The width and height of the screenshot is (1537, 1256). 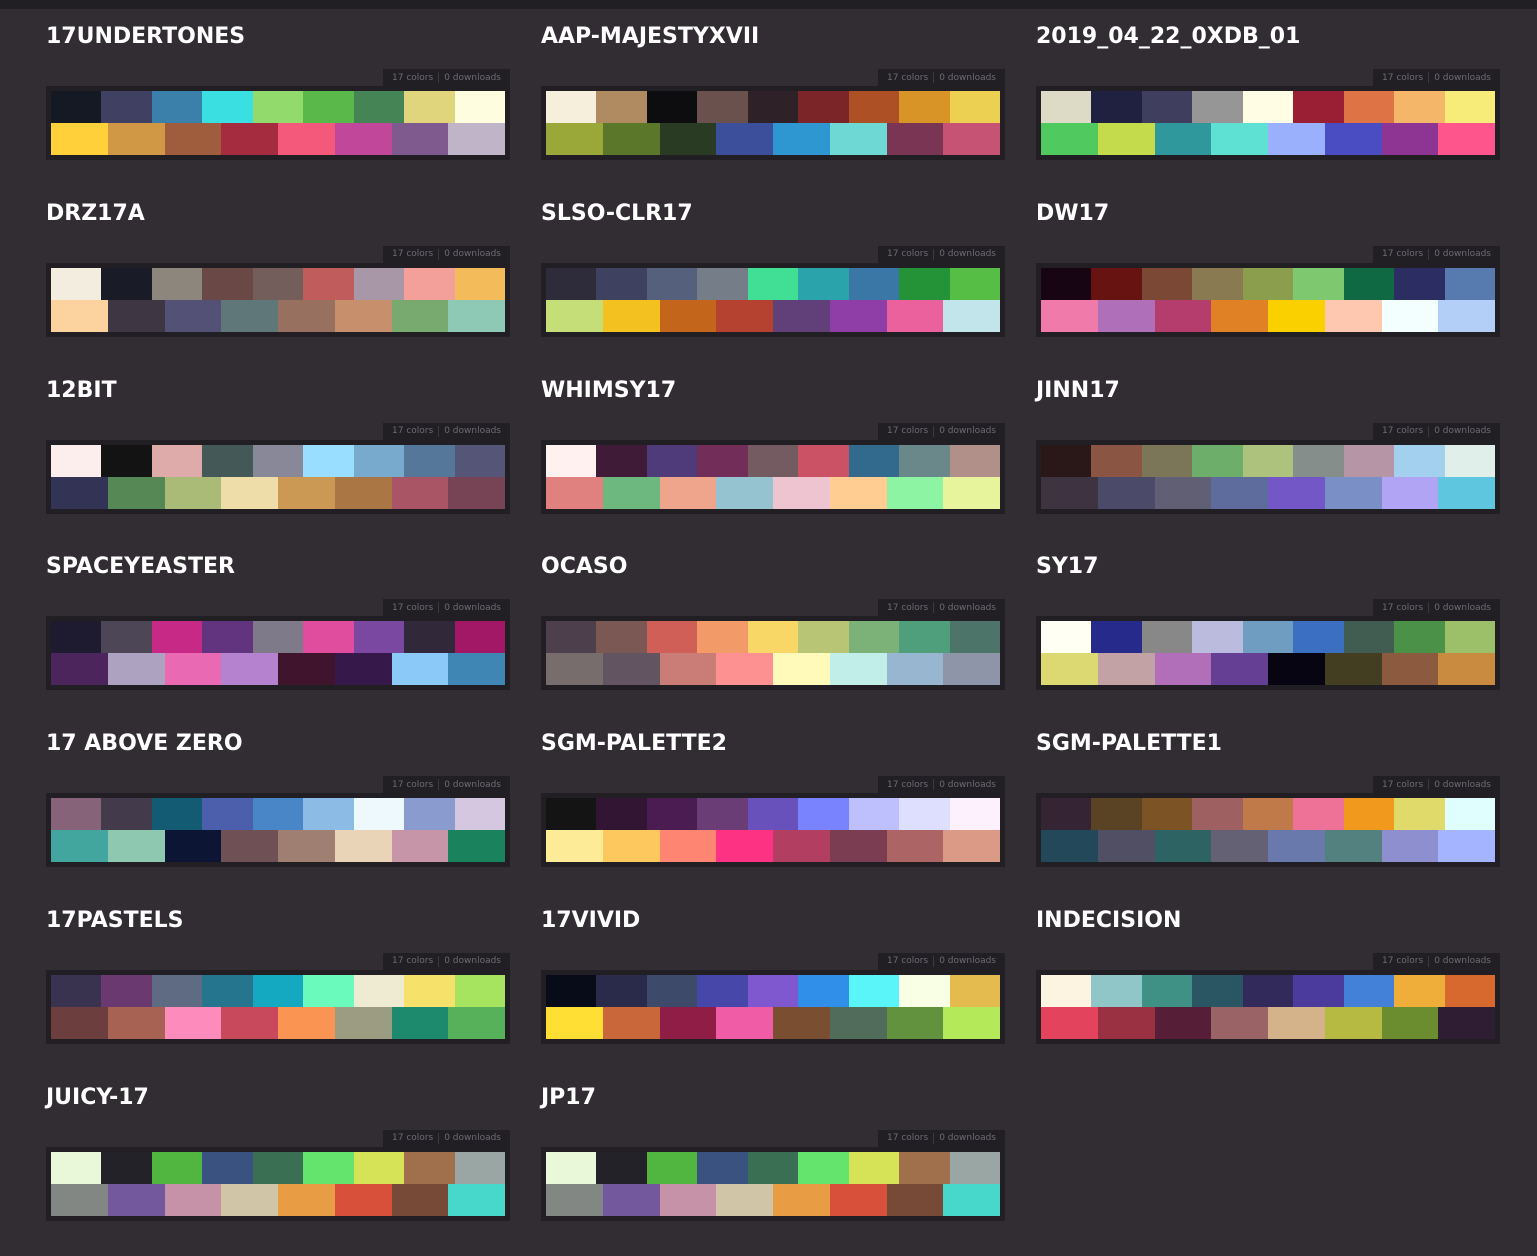 I want to click on palette-title: 12BIT, so click(x=81, y=391).